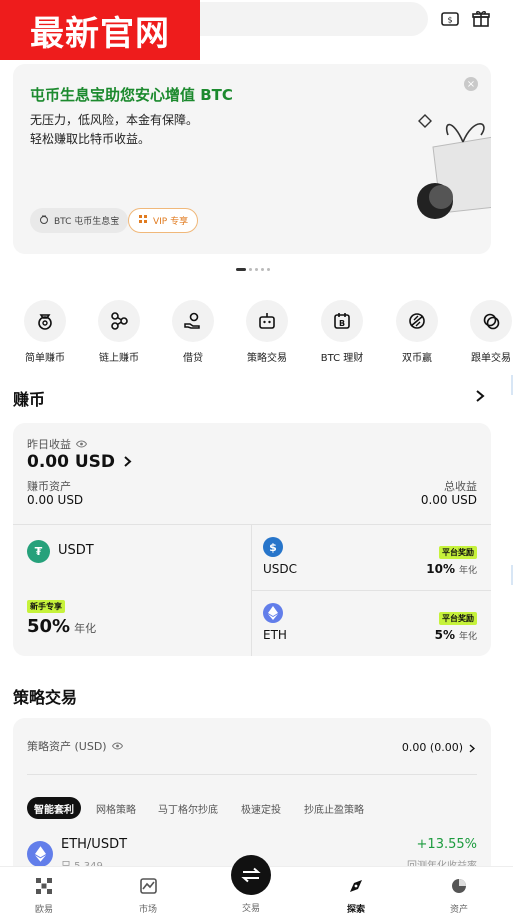  Describe the element at coordinates (267, 321) in the screenshot. I see `robot-icon` at that location.